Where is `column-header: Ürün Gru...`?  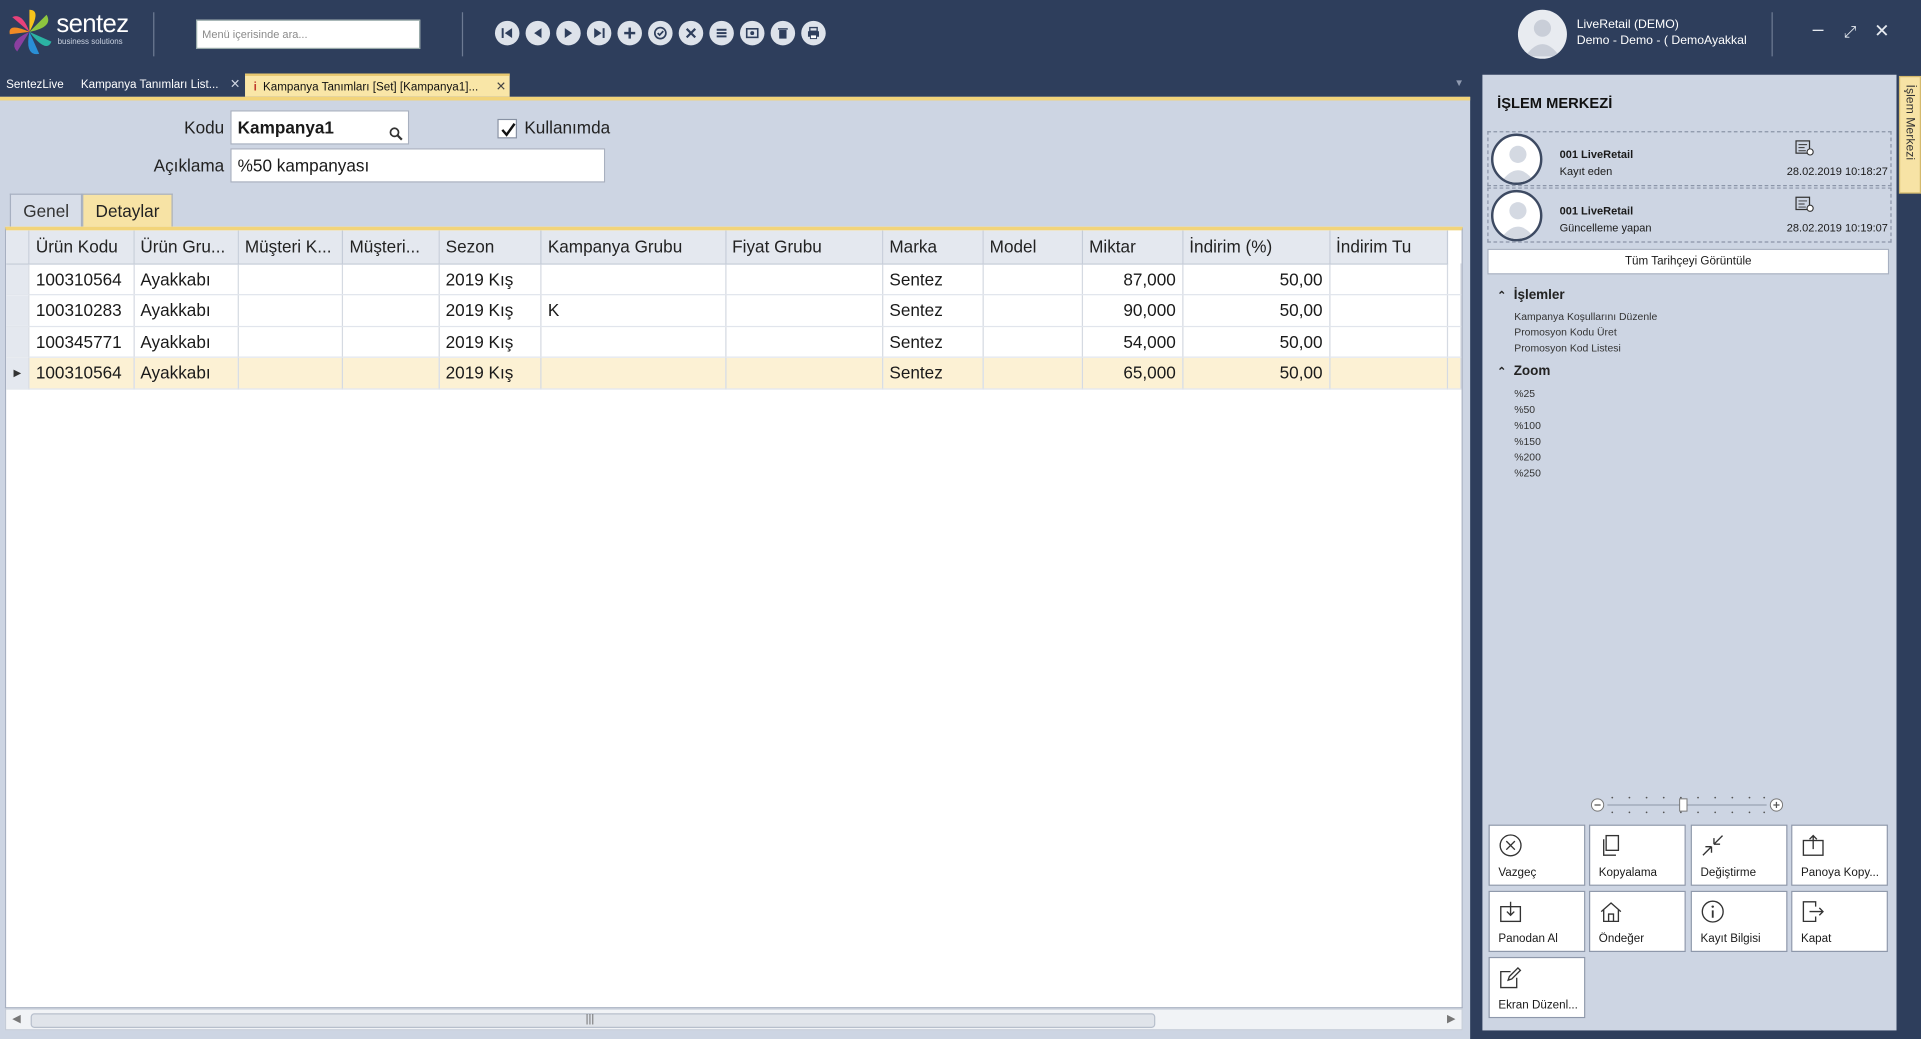 column-header: Ürün Gru... is located at coordinates (186, 247).